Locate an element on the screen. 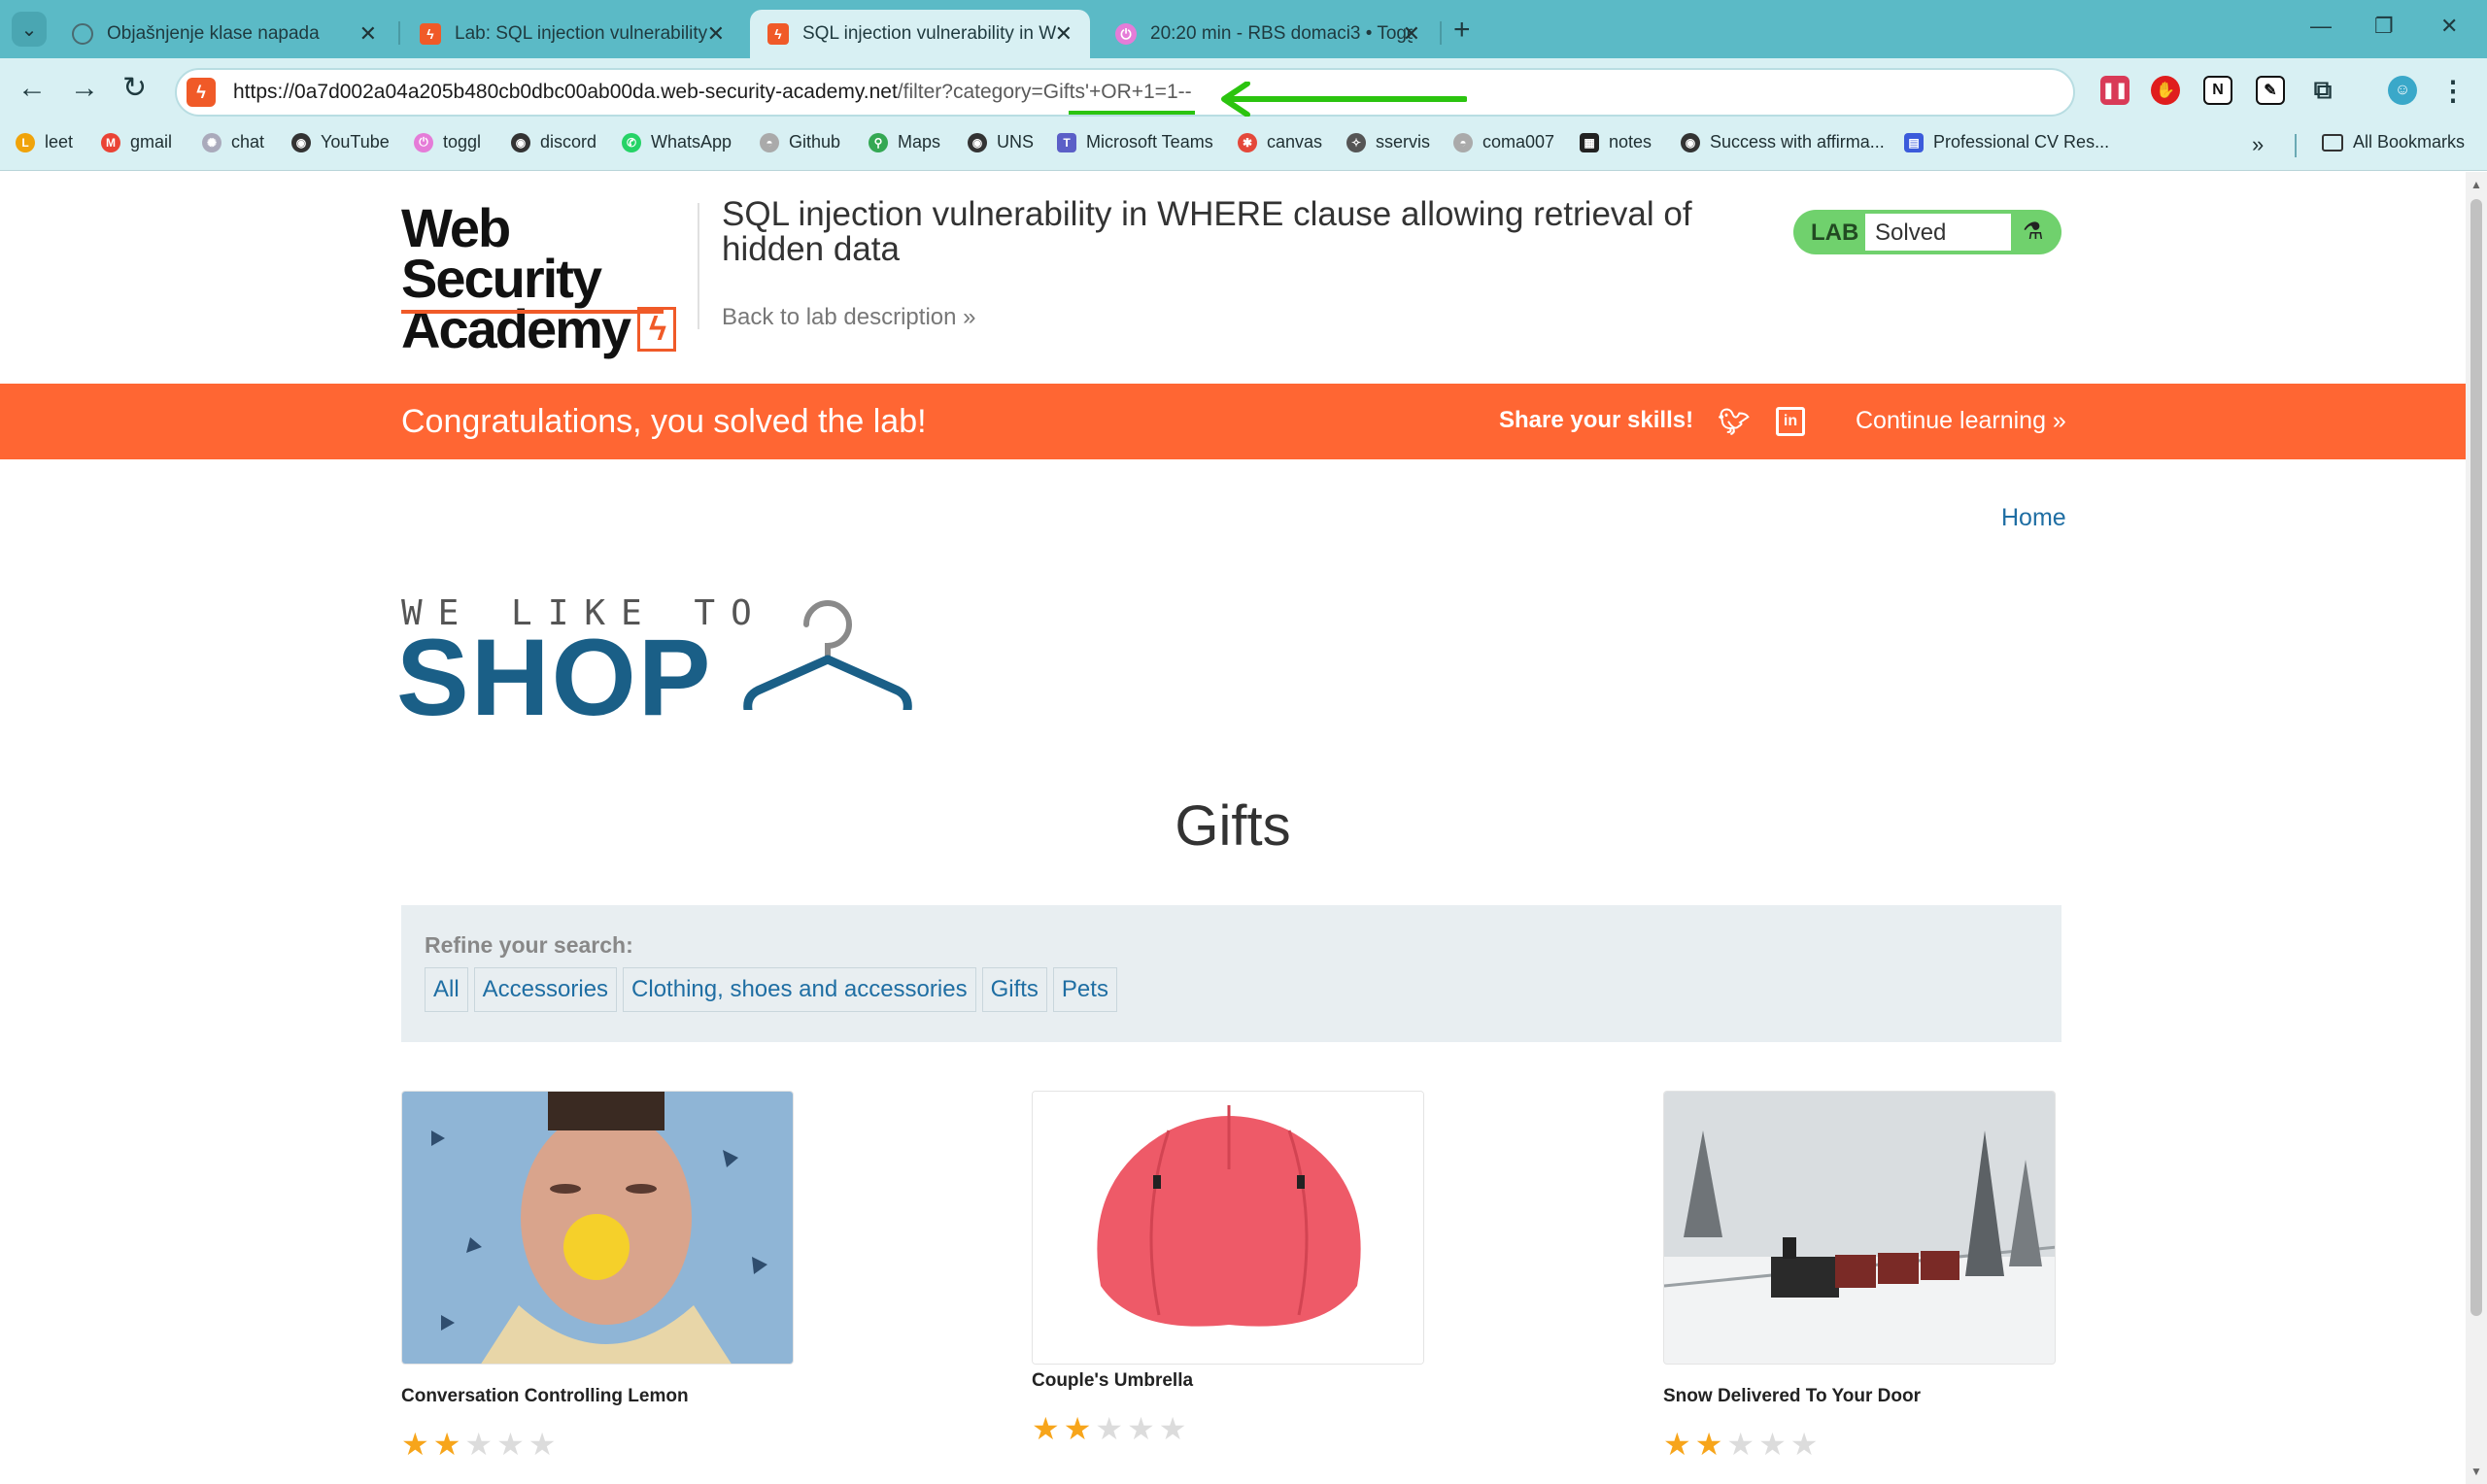 The height and width of the screenshot is (1484, 2487). scroll-up-icon: ▲ is located at coordinates (2476, 184).